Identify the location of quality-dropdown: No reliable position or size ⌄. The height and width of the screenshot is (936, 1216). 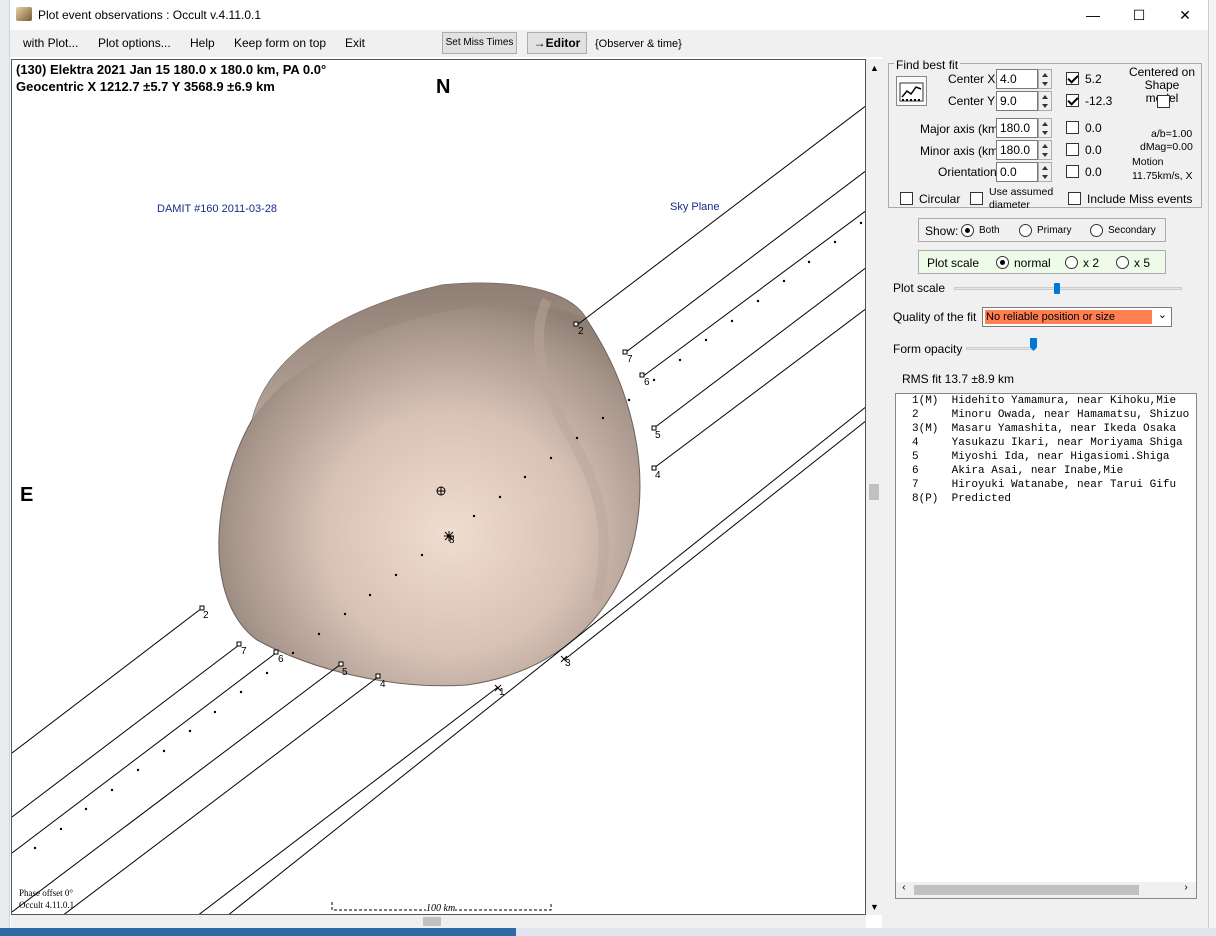
(1077, 317).